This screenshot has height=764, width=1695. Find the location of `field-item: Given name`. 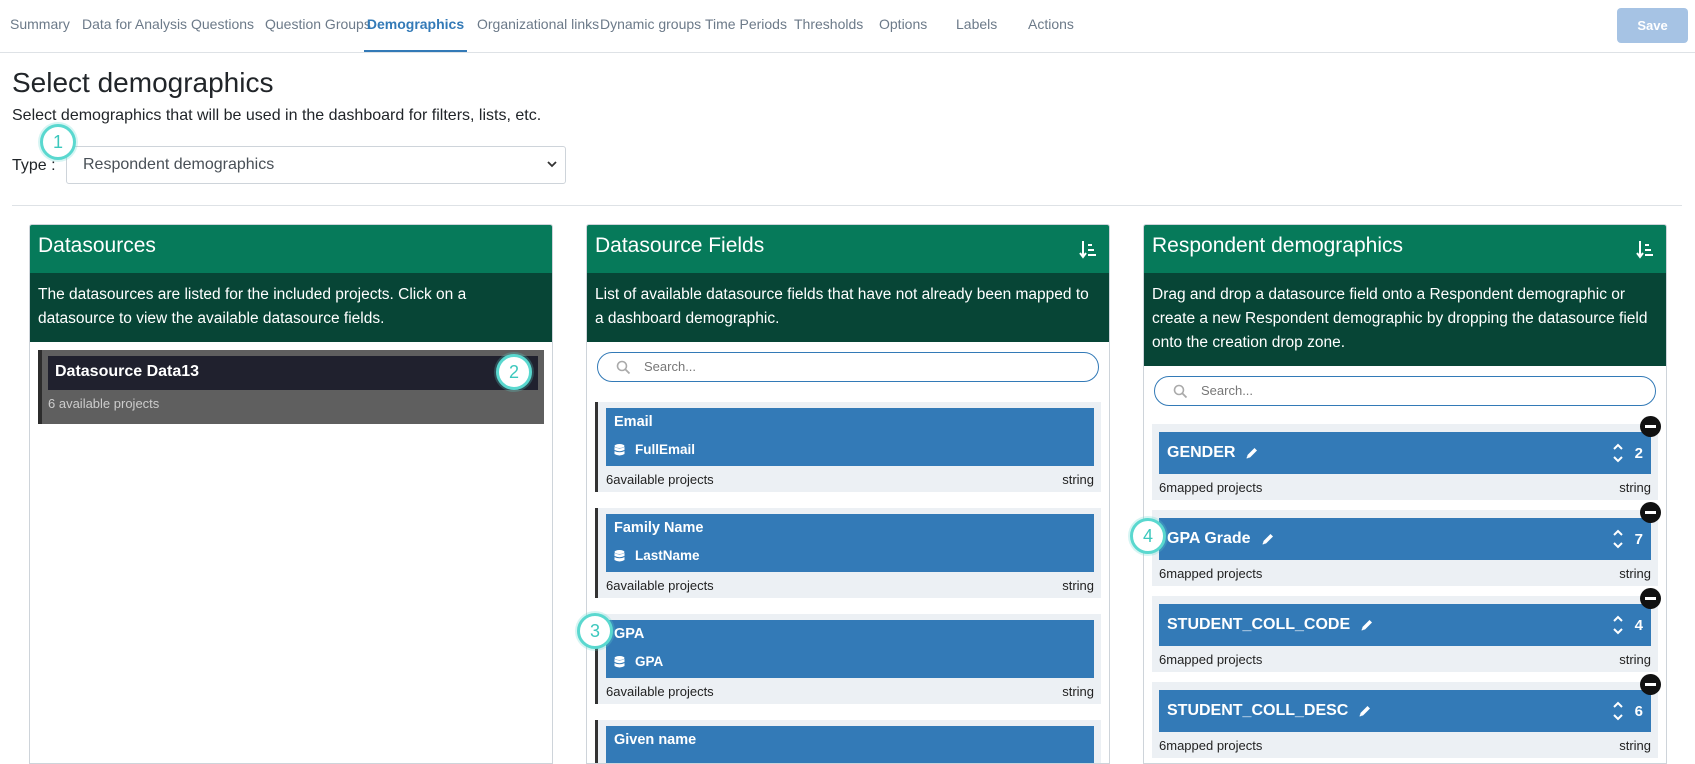

field-item: Given name is located at coordinates (848, 741).